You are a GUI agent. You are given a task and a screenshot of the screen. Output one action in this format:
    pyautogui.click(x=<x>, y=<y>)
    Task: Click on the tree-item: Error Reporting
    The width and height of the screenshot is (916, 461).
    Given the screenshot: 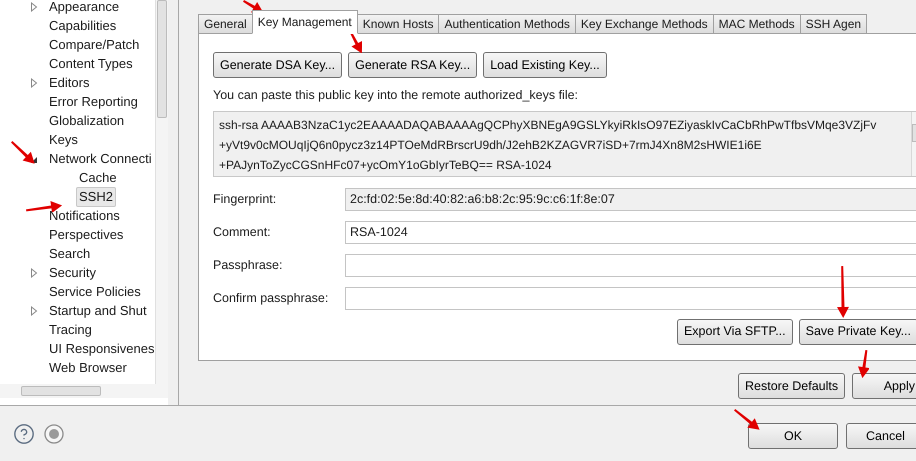 What is the action you would take?
    pyautogui.click(x=93, y=102)
    